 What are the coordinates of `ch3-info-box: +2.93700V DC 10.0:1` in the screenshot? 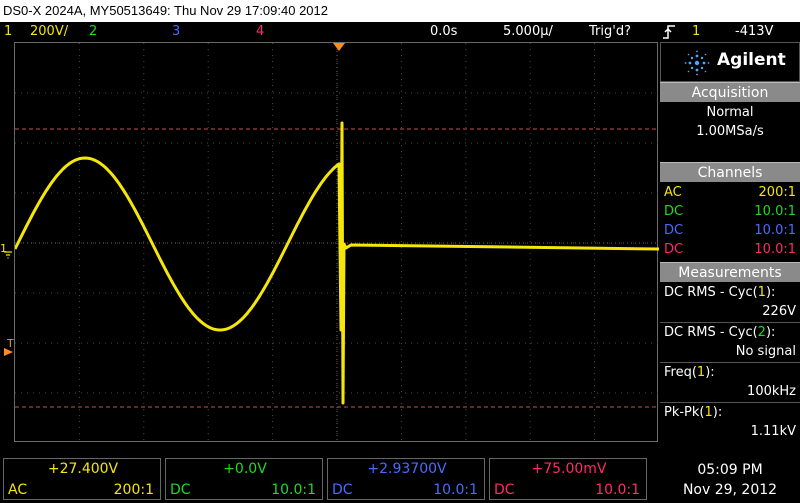 It's located at (406, 479).